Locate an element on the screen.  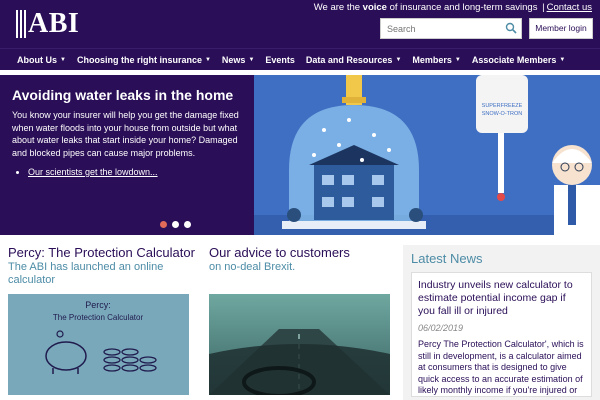
nav-news: News ▼ is located at coordinates (238, 60).